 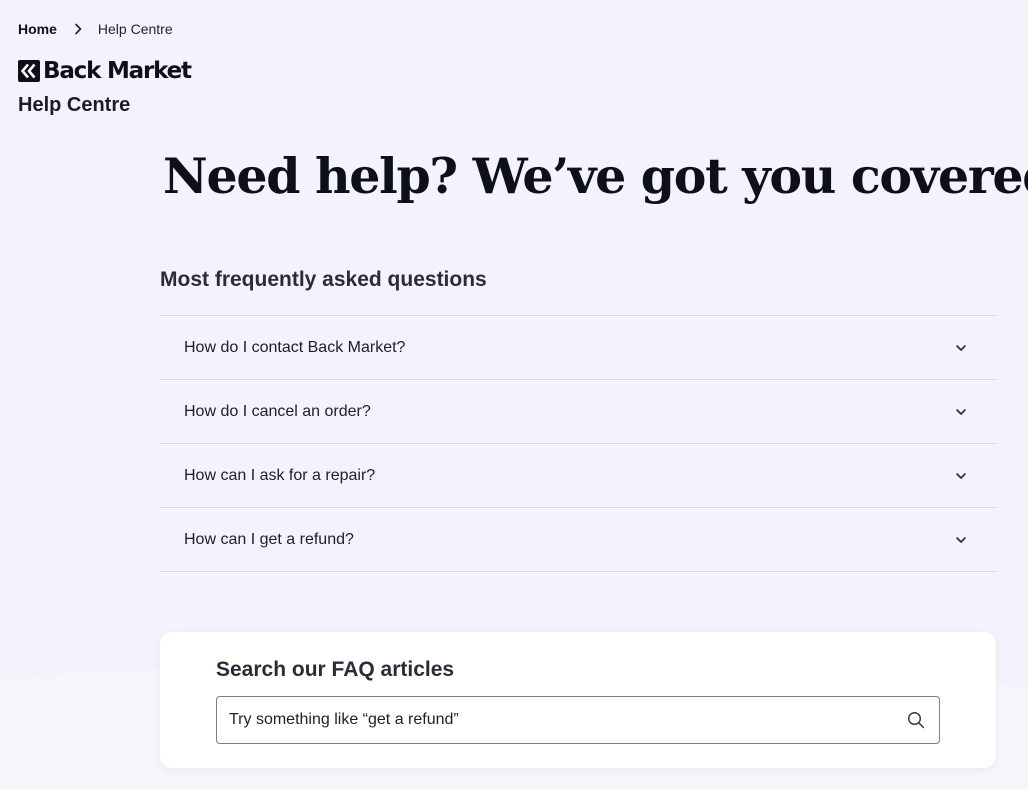 What do you see at coordinates (295, 347) in the screenshot?
I see `faq-question: How do I contact Back Market?` at bounding box center [295, 347].